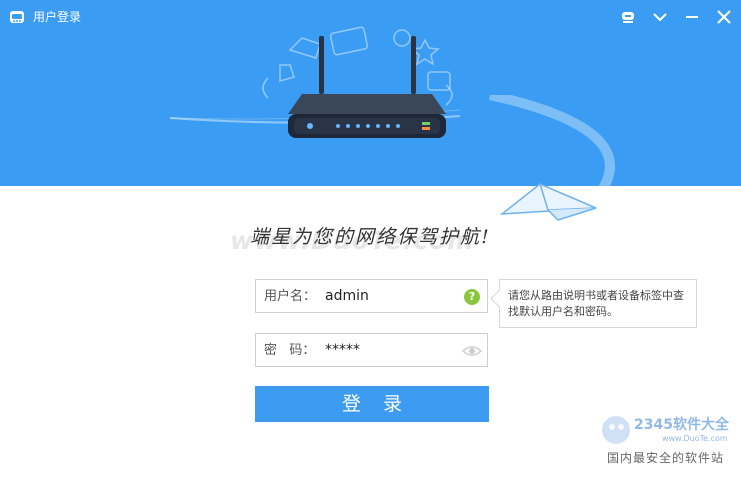 The image size is (741, 484). Describe the element at coordinates (389, 296) in the screenshot. I see `username-input` at that location.